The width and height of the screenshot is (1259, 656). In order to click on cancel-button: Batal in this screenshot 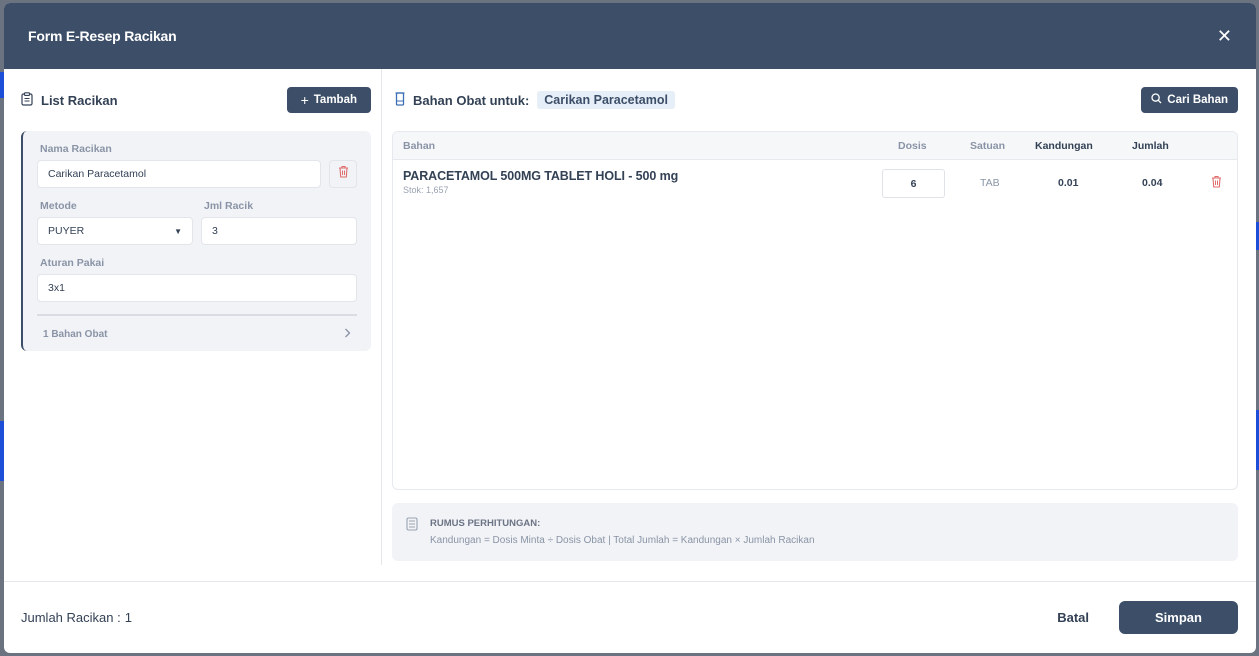, I will do `click(1073, 617)`.